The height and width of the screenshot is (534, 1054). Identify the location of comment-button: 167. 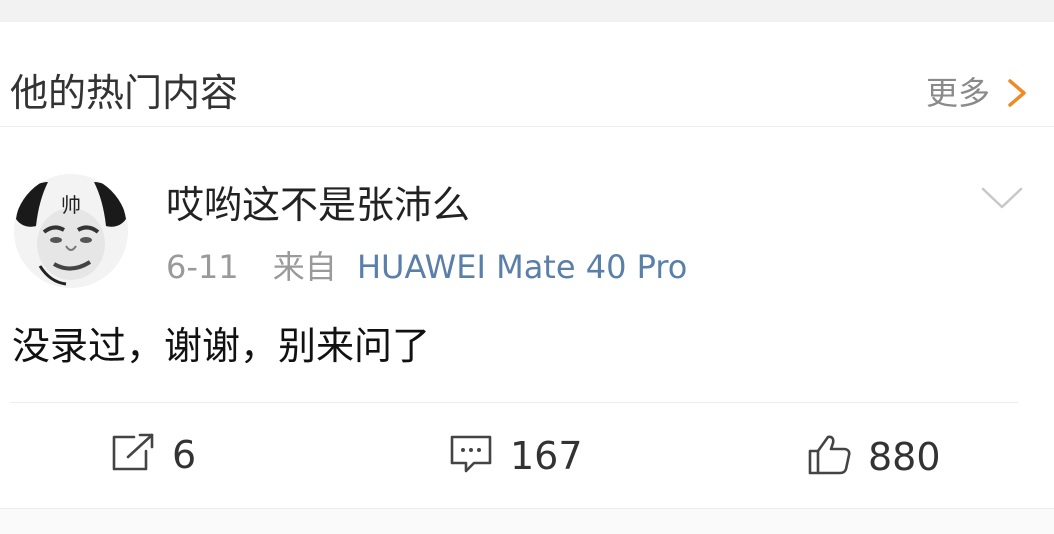
(515, 456).